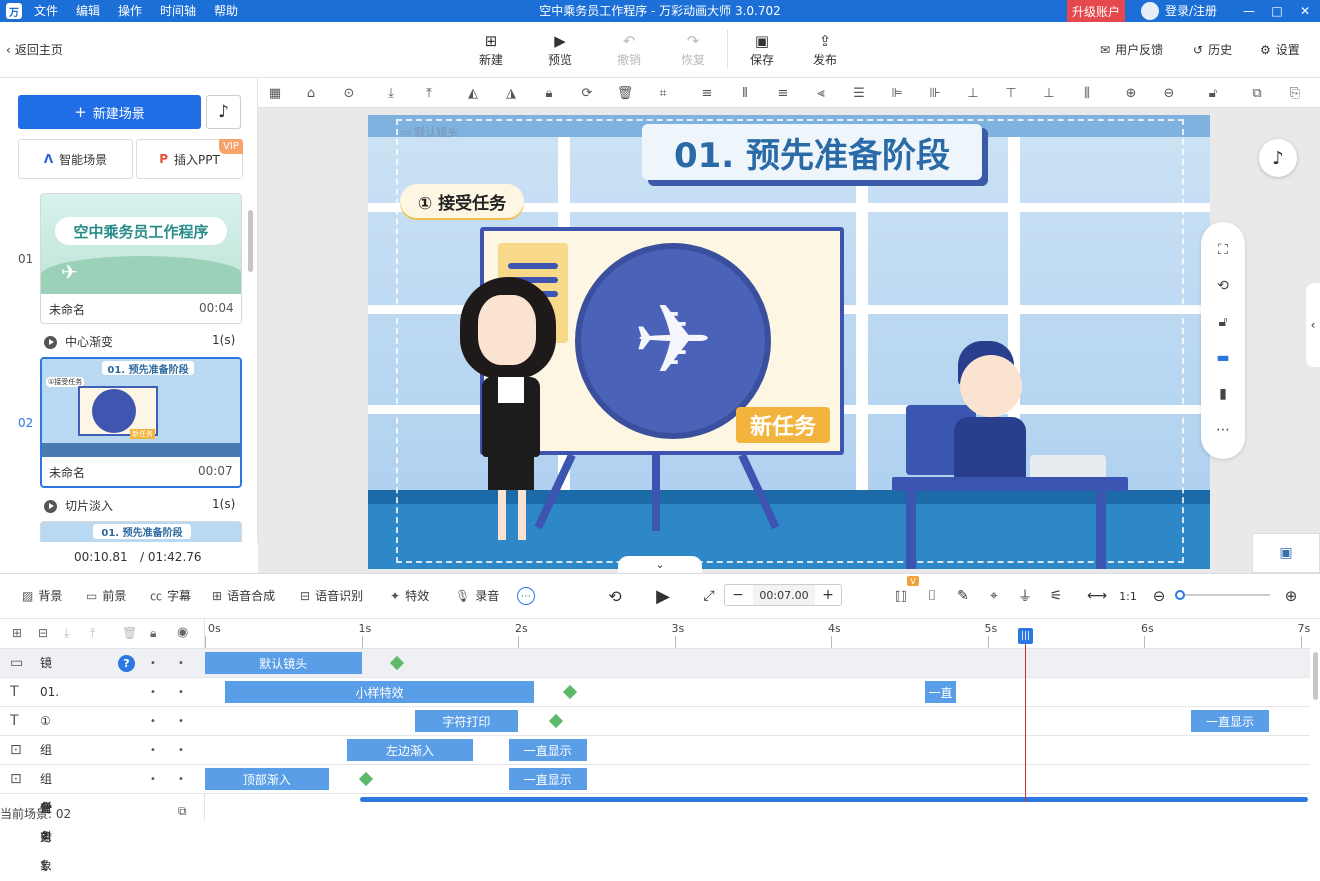 This screenshot has width=1320, height=881. I want to click on ratio-icon: 1:1, so click(1128, 596).